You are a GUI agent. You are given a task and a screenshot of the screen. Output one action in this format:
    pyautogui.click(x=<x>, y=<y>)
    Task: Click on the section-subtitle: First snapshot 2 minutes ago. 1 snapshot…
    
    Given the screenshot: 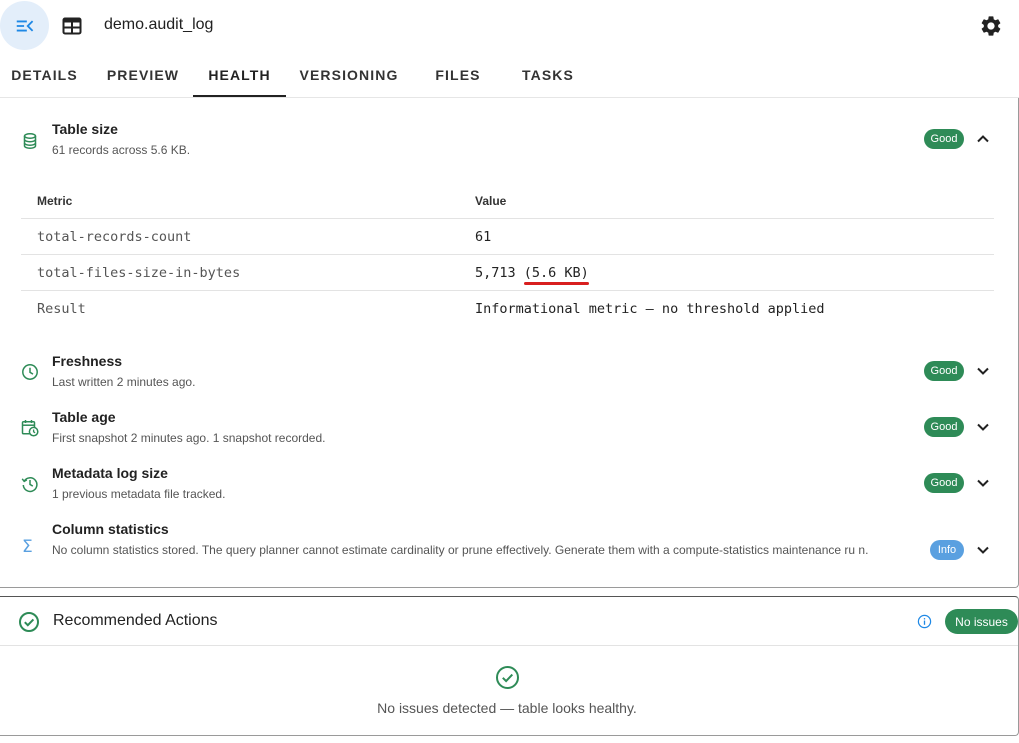 What is the action you would take?
    pyautogui.click(x=189, y=438)
    